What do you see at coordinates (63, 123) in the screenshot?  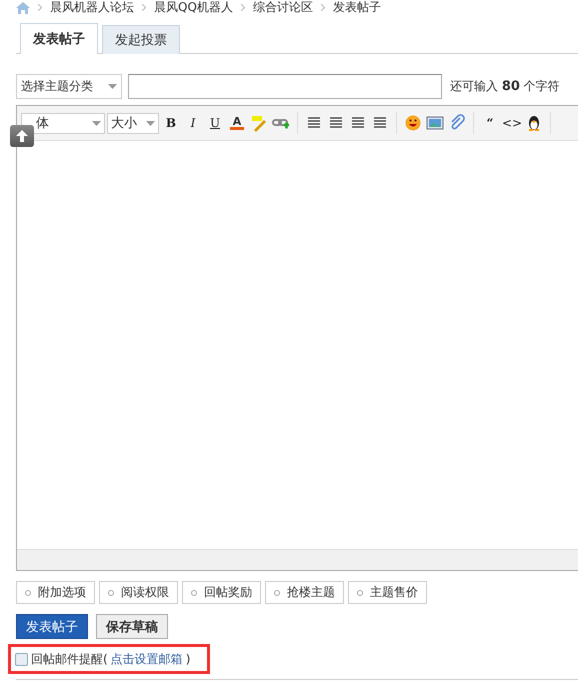 I see `font-select: 体` at bounding box center [63, 123].